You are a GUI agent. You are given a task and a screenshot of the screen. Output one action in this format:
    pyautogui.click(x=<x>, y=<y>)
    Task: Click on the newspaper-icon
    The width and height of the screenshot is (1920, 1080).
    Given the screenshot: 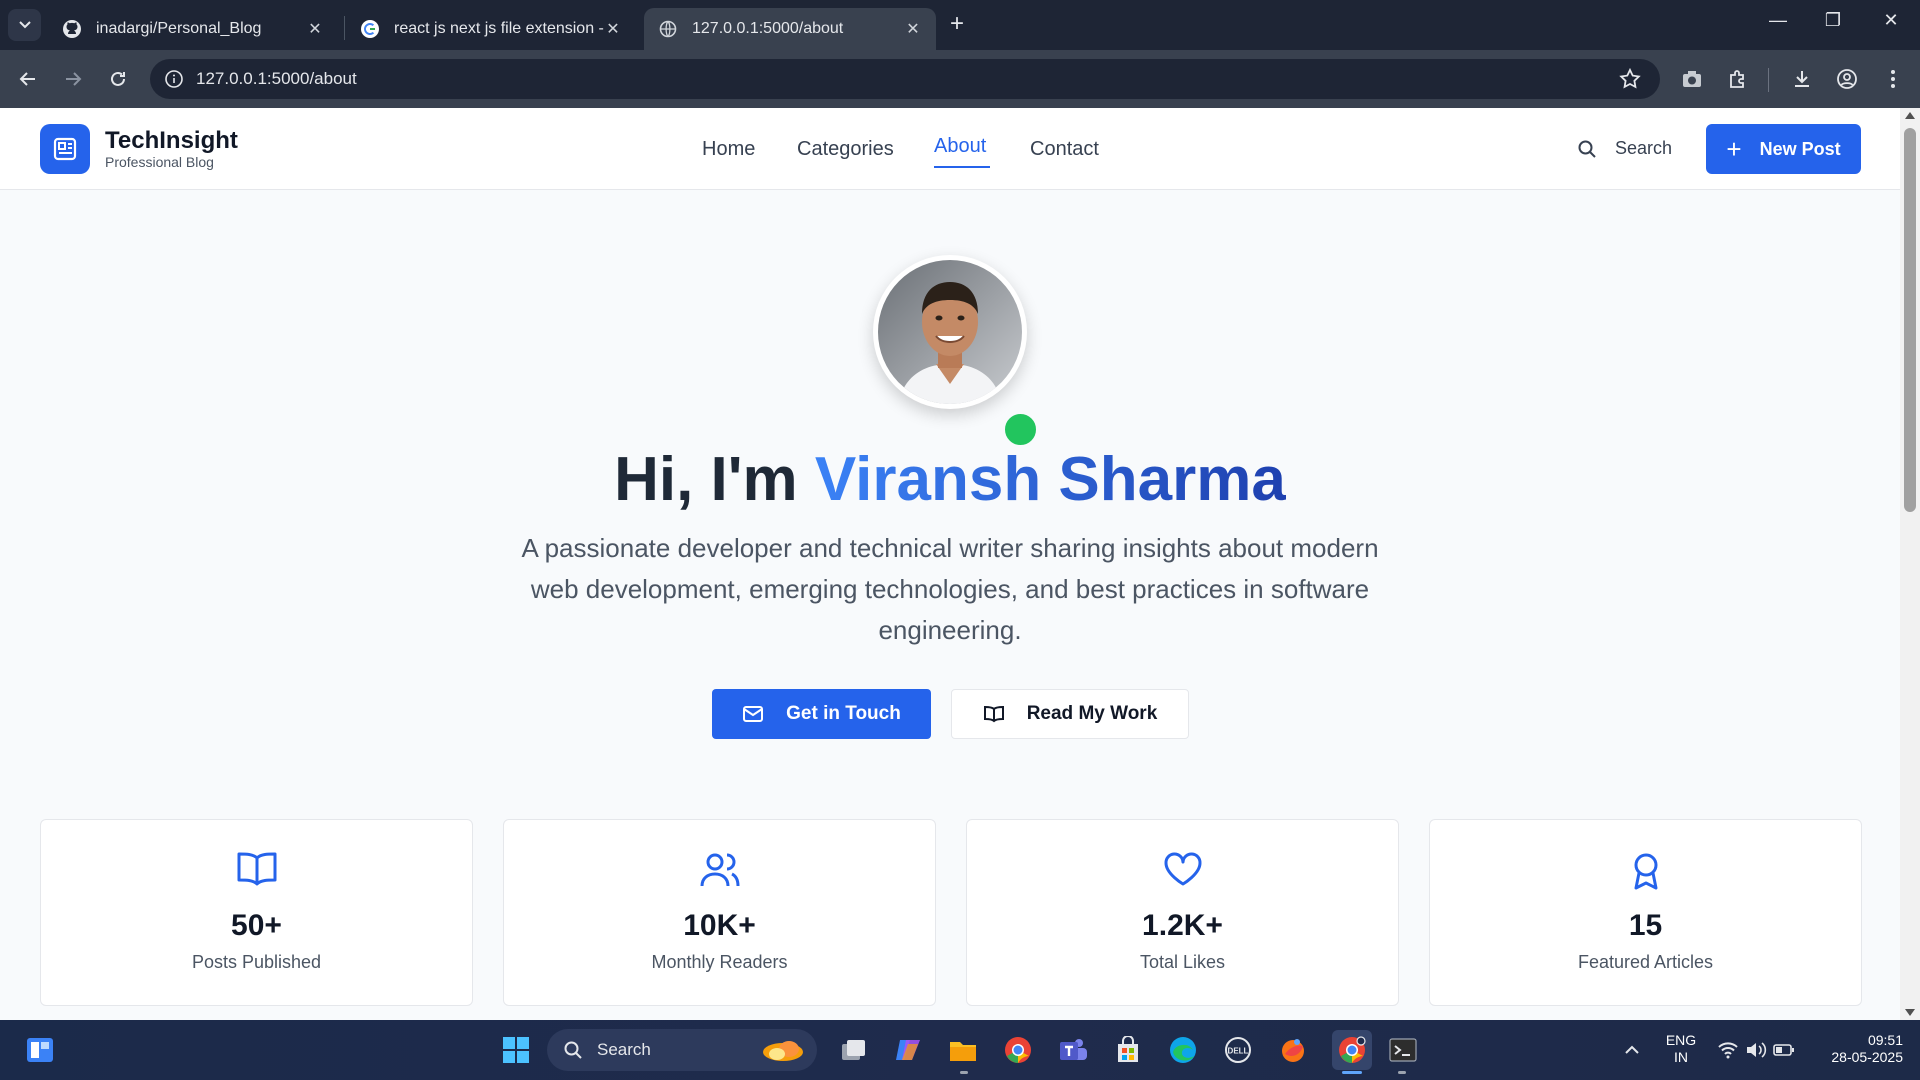 What is the action you would take?
    pyautogui.click(x=65, y=149)
    